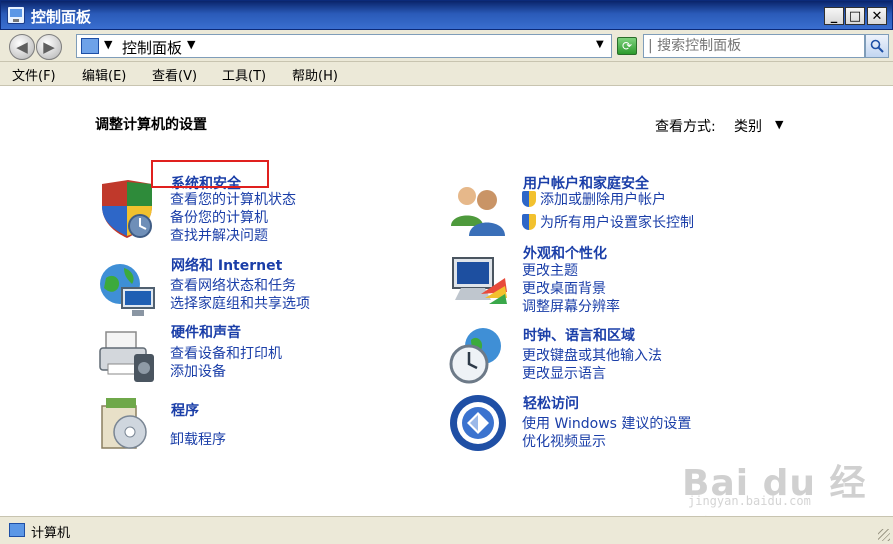 The height and width of the screenshot is (544, 893). Describe the element at coordinates (749, 501) in the screenshot. I see `baidu-watermark-url: jingyan.baidu.com` at that location.